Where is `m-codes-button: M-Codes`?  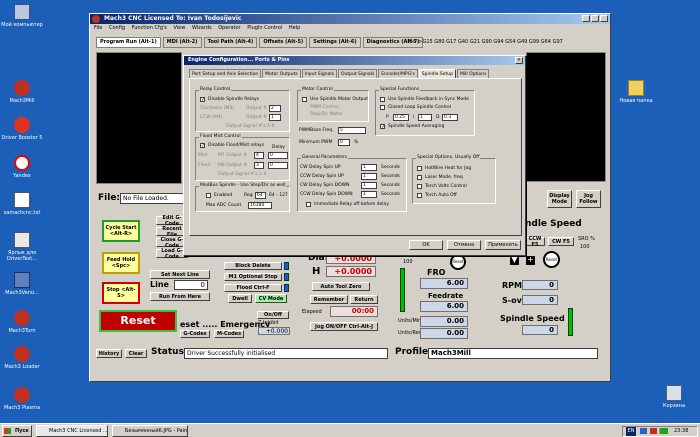
m-codes-button: M-Codes is located at coordinates (229, 334).